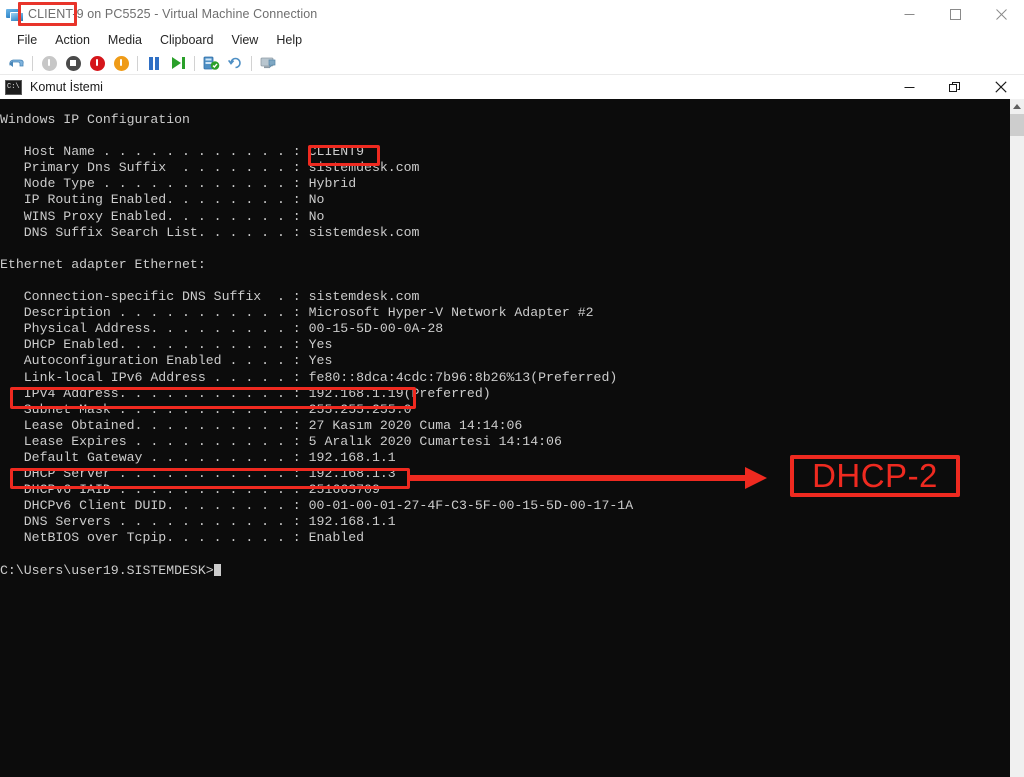 Image resolution: width=1024 pixels, height=777 pixels. What do you see at coordinates (154, 63) in the screenshot?
I see `pause-icon` at bounding box center [154, 63].